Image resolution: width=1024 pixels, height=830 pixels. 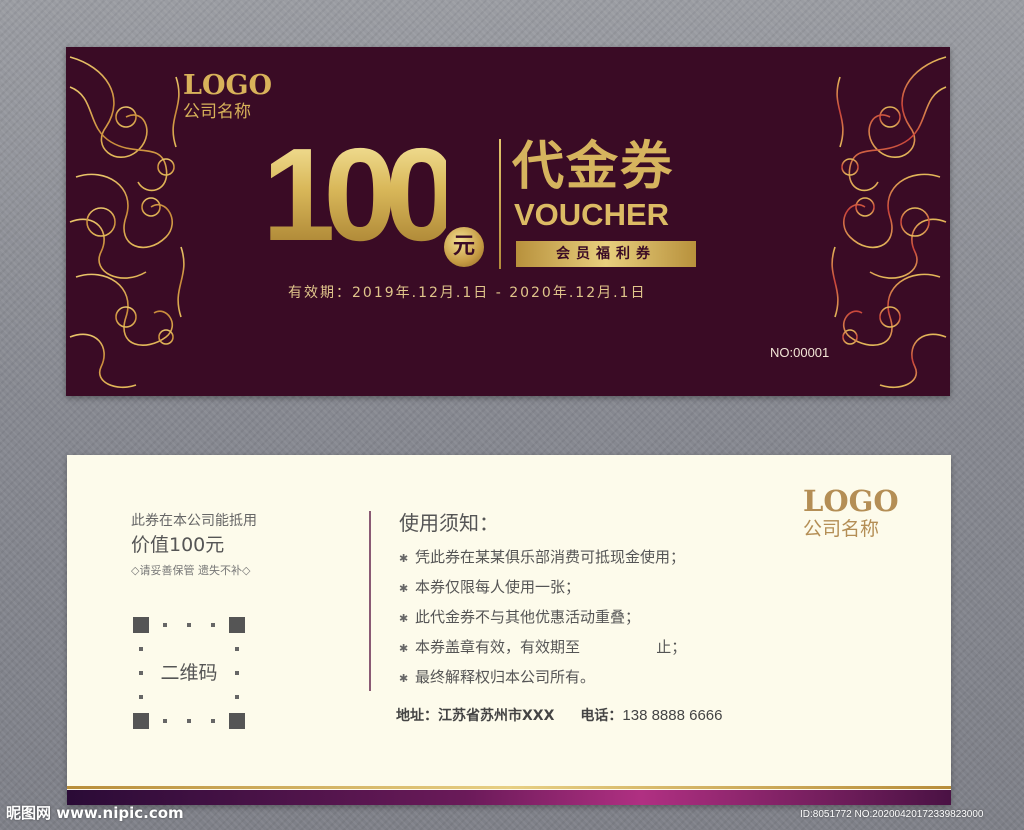 I want to click on notice-item: ✱ 最终解释权归本公司所有。, so click(x=542, y=678).